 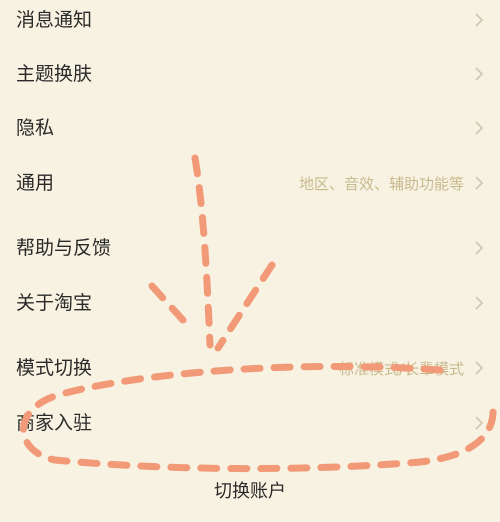 What do you see at coordinates (250, 492) in the screenshot?
I see `switch-account-button: 切换账户` at bounding box center [250, 492].